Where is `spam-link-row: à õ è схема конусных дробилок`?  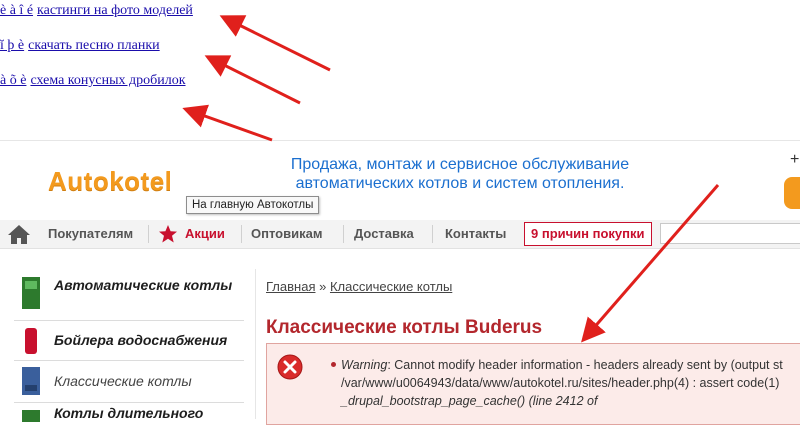
spam-link-row: à õ è схема конусных дробилок is located at coordinates (93, 81).